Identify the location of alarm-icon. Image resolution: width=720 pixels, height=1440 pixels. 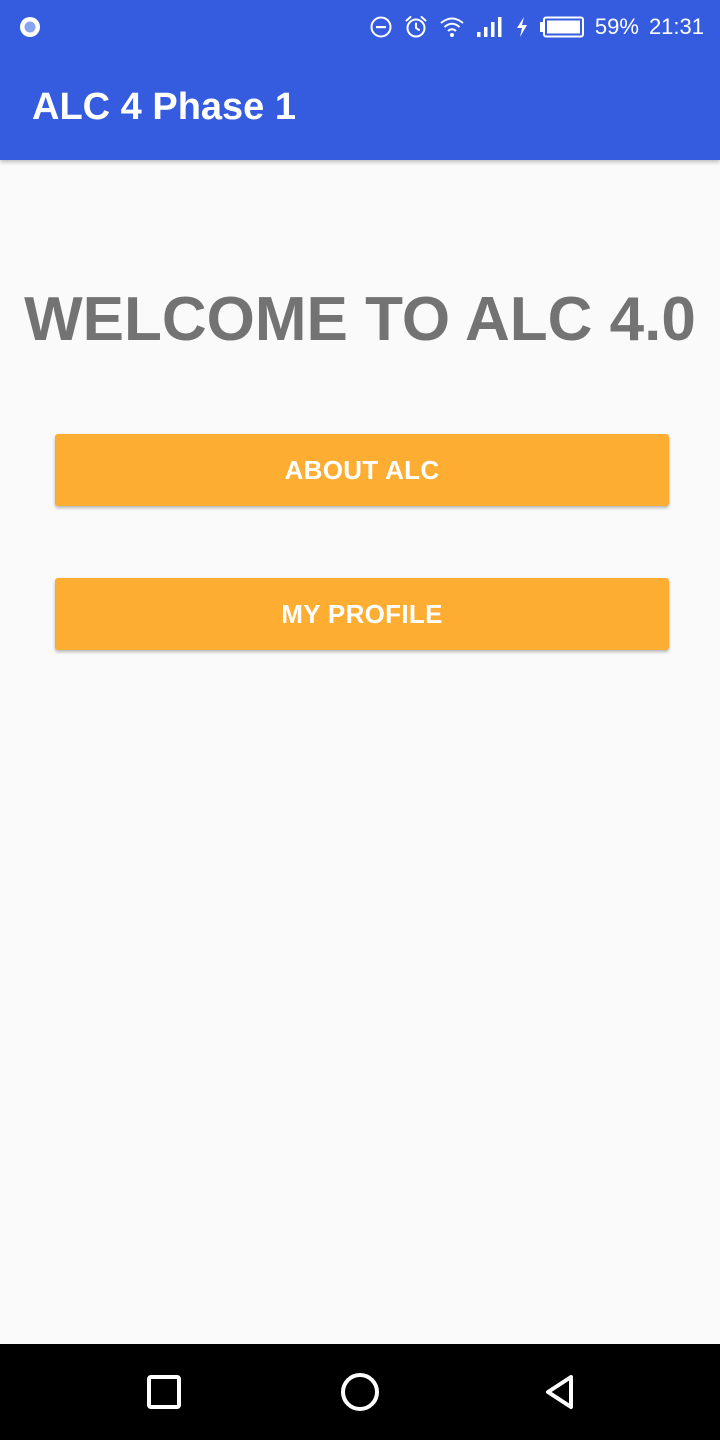
(416, 27).